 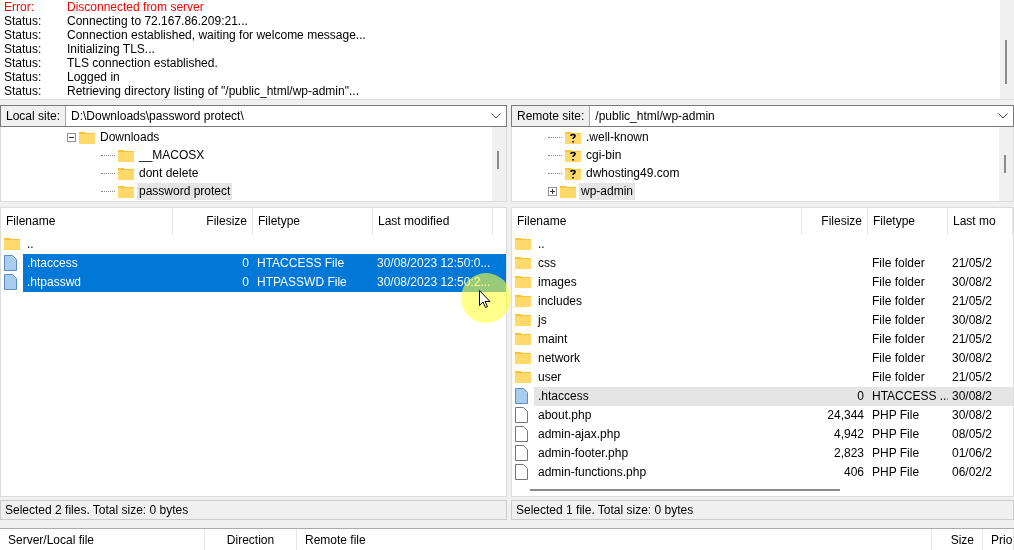 I want to click on column-header: Last mo, so click(x=980, y=221).